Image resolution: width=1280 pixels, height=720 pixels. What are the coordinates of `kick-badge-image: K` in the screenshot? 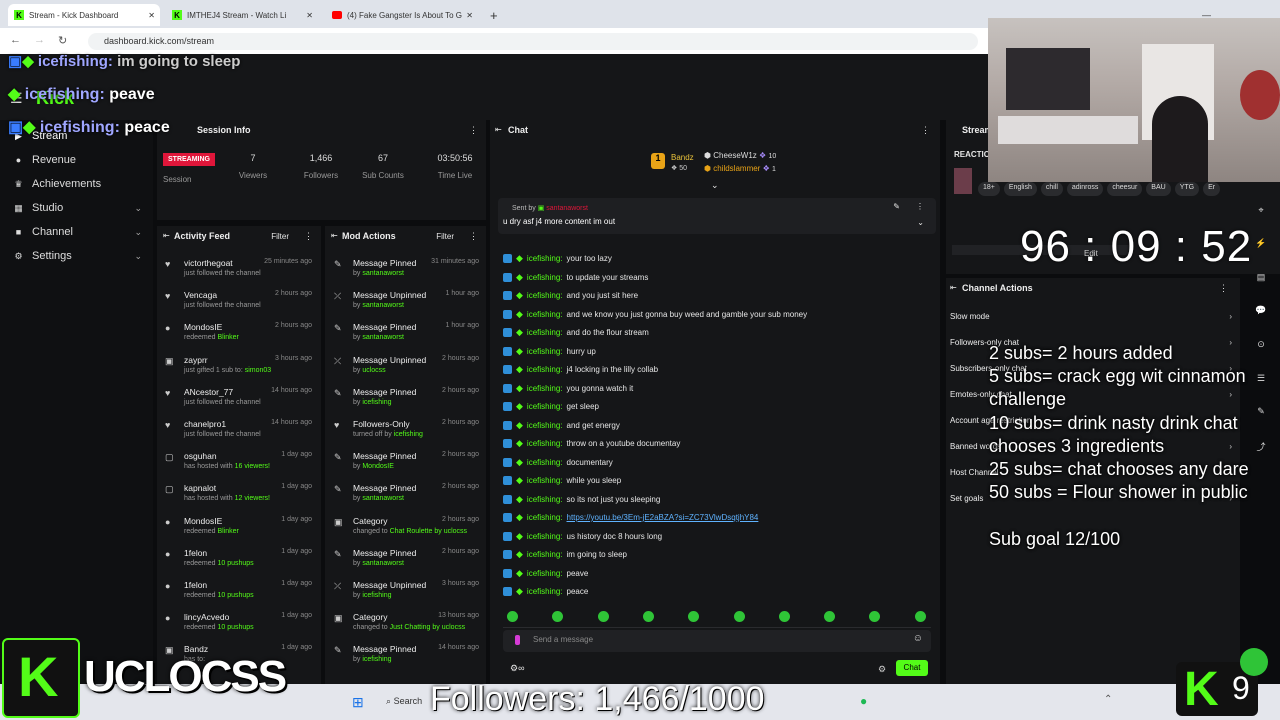 It's located at (41, 678).